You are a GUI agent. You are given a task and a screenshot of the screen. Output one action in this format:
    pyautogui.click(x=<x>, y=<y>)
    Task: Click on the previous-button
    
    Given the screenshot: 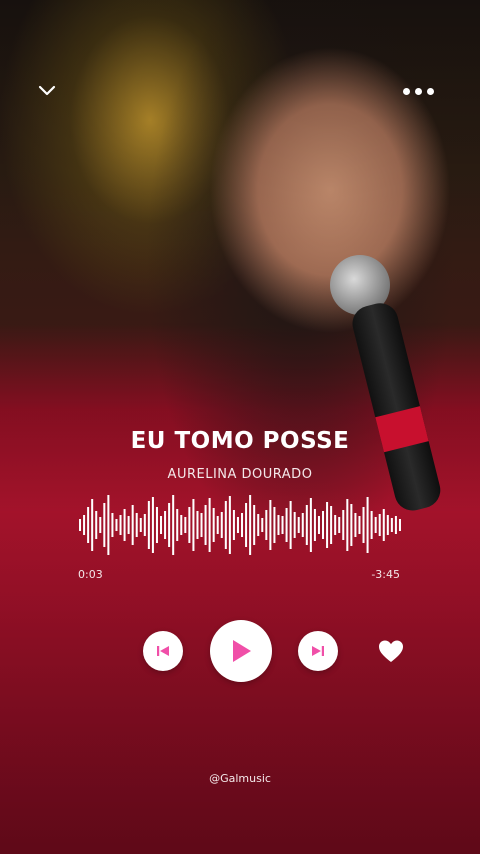 What is the action you would take?
    pyautogui.click(x=163, y=651)
    